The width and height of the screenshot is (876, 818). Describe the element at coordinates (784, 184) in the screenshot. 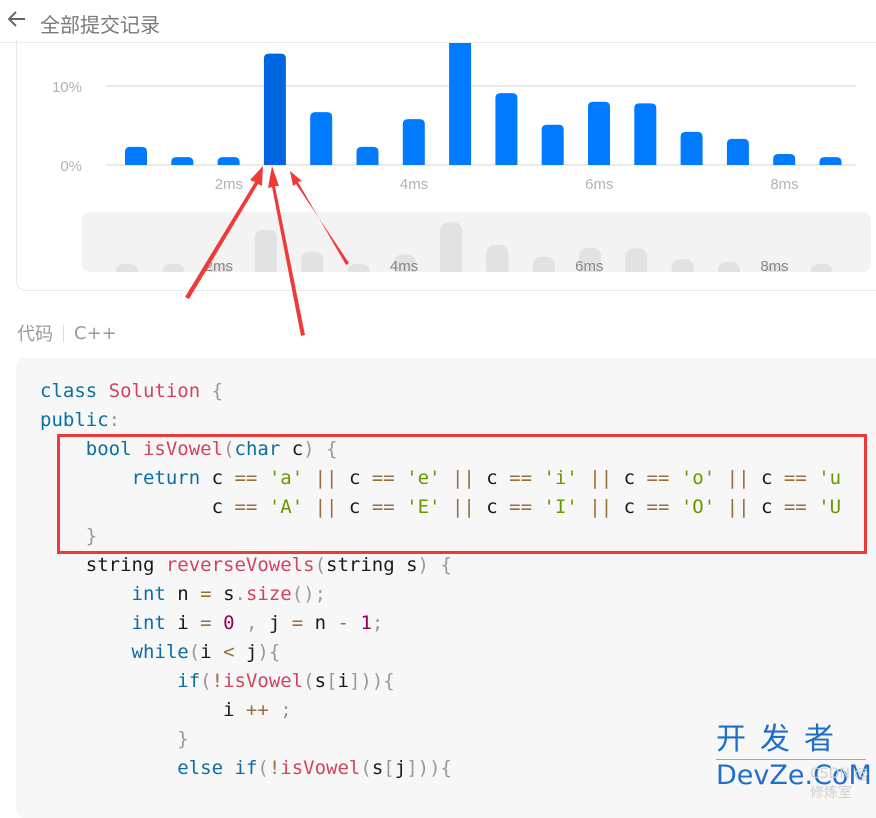

I see `x-tick-label: 8ms` at that location.